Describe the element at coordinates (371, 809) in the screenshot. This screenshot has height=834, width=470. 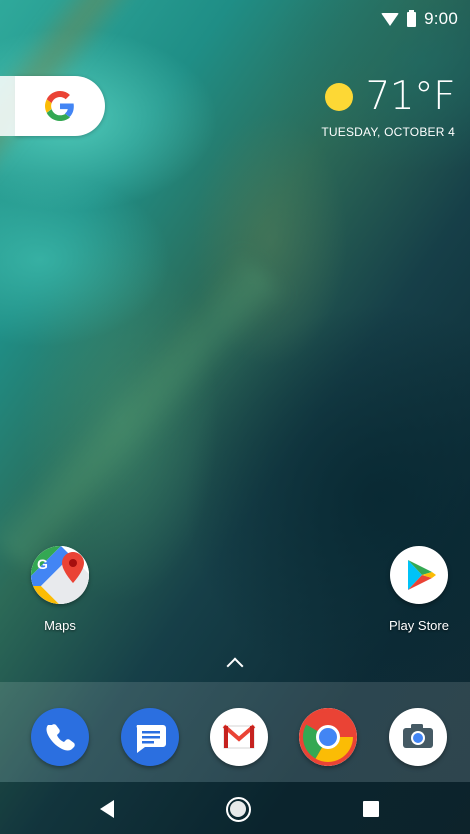
I see `recents-icon` at that location.